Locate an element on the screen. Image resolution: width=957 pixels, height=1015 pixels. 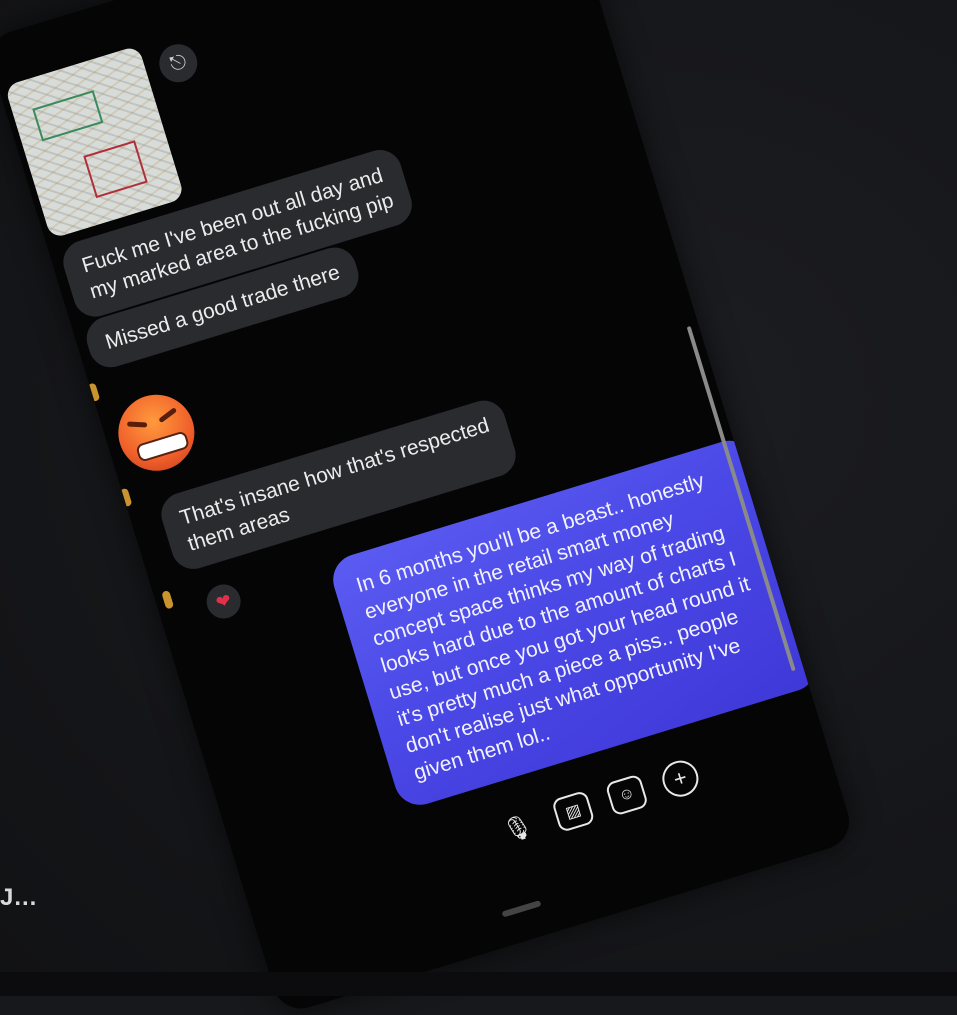
home-indicator is located at coordinates (521, 909).